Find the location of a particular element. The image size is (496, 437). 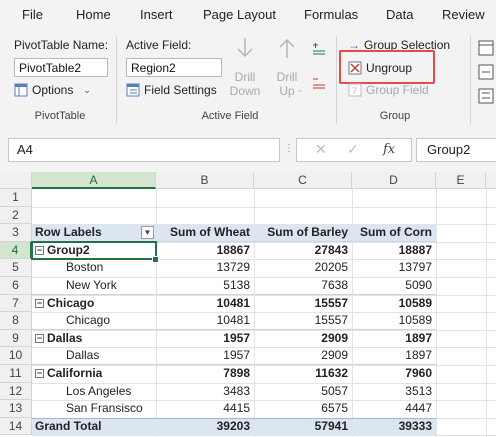

row-header: 4 is located at coordinates (16, 250).